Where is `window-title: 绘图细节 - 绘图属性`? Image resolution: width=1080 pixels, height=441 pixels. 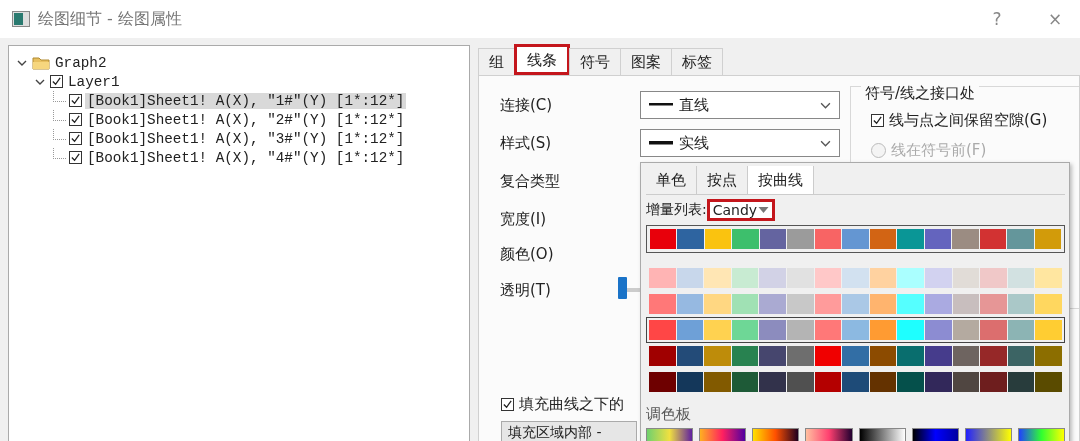 window-title: 绘图细节 - 绘图属性 is located at coordinates (110, 19).